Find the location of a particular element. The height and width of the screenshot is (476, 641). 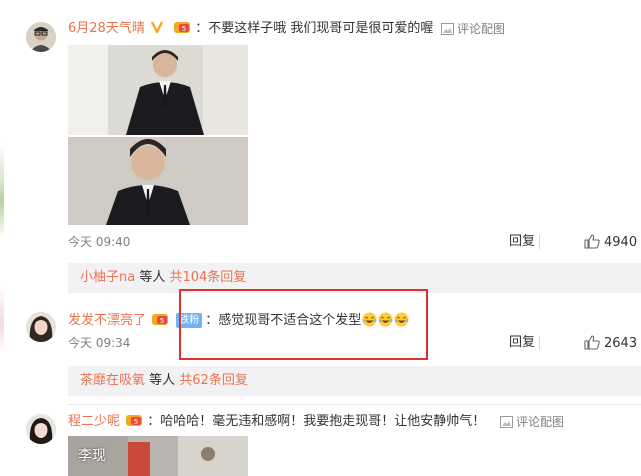

like-button: 4940 is located at coordinates (610, 242).